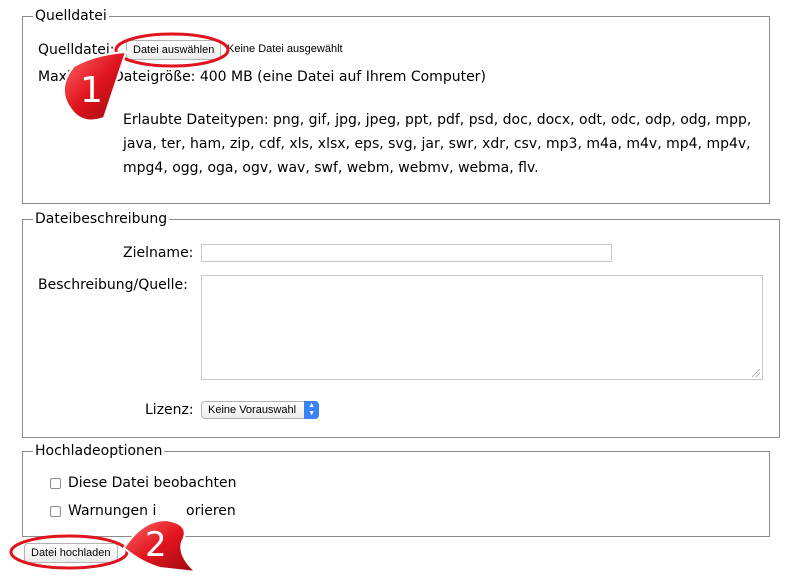  I want to click on select-arrows-icon: ▲ ▼, so click(312, 410).